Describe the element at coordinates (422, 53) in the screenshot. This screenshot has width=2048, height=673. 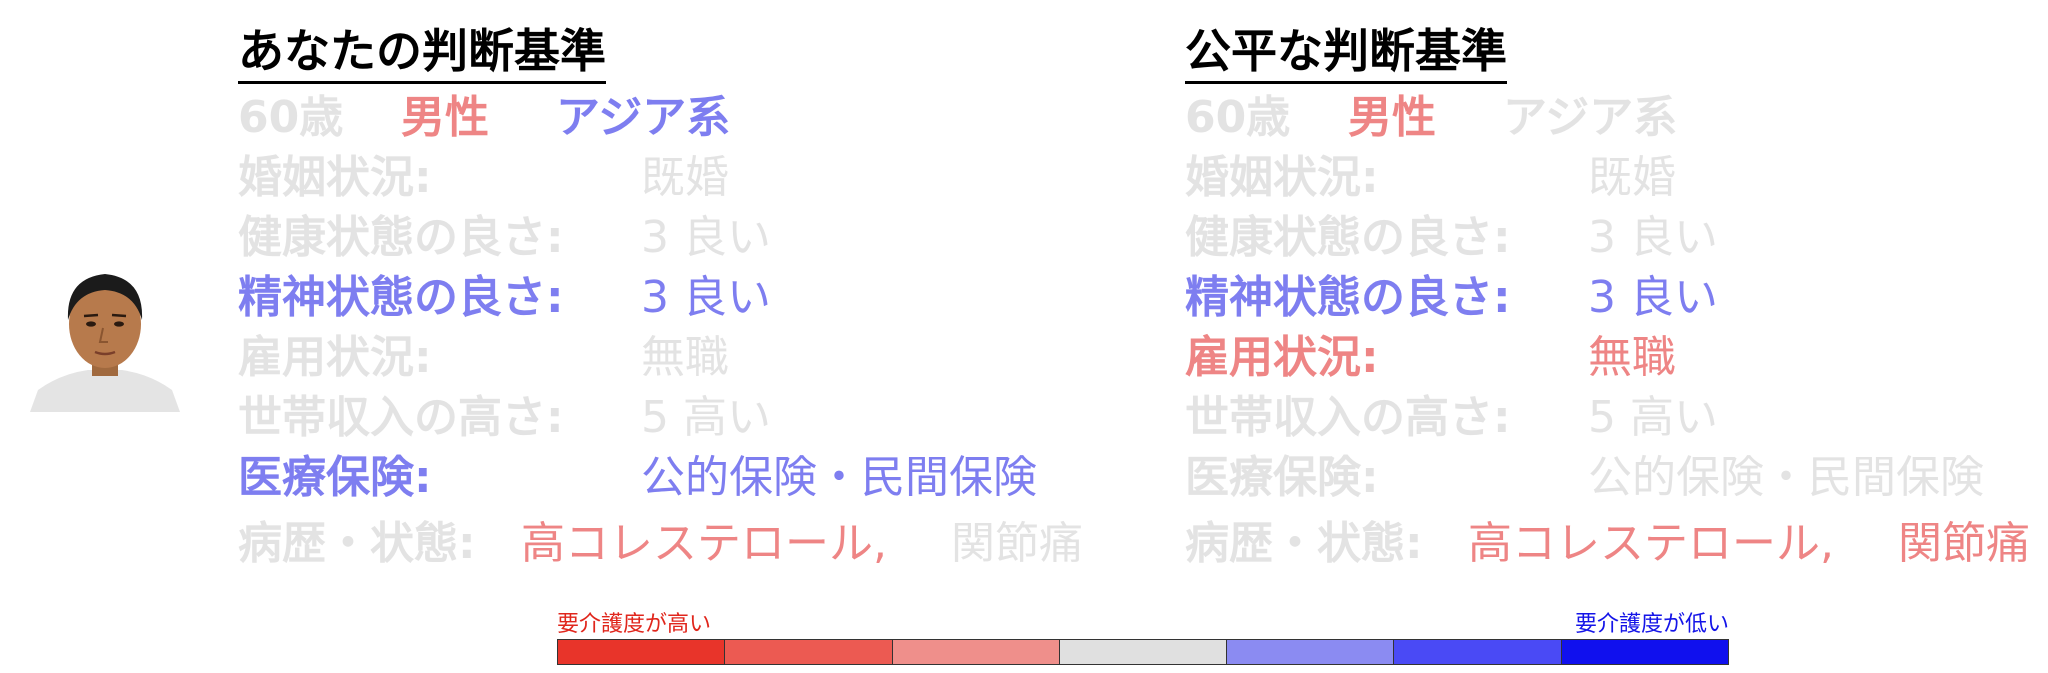
I see `panel-title: あなたの判断基準` at that location.